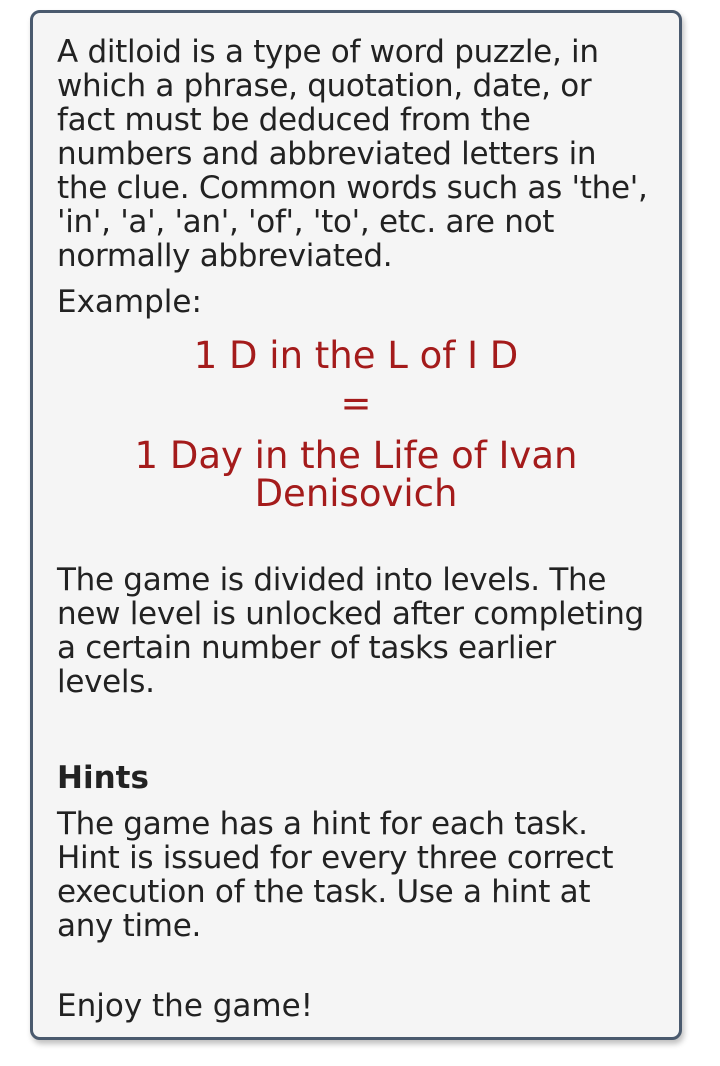 The width and height of the screenshot is (720, 1066). Describe the element at coordinates (103, 778) in the screenshot. I see `hints-heading: Hints` at that location.